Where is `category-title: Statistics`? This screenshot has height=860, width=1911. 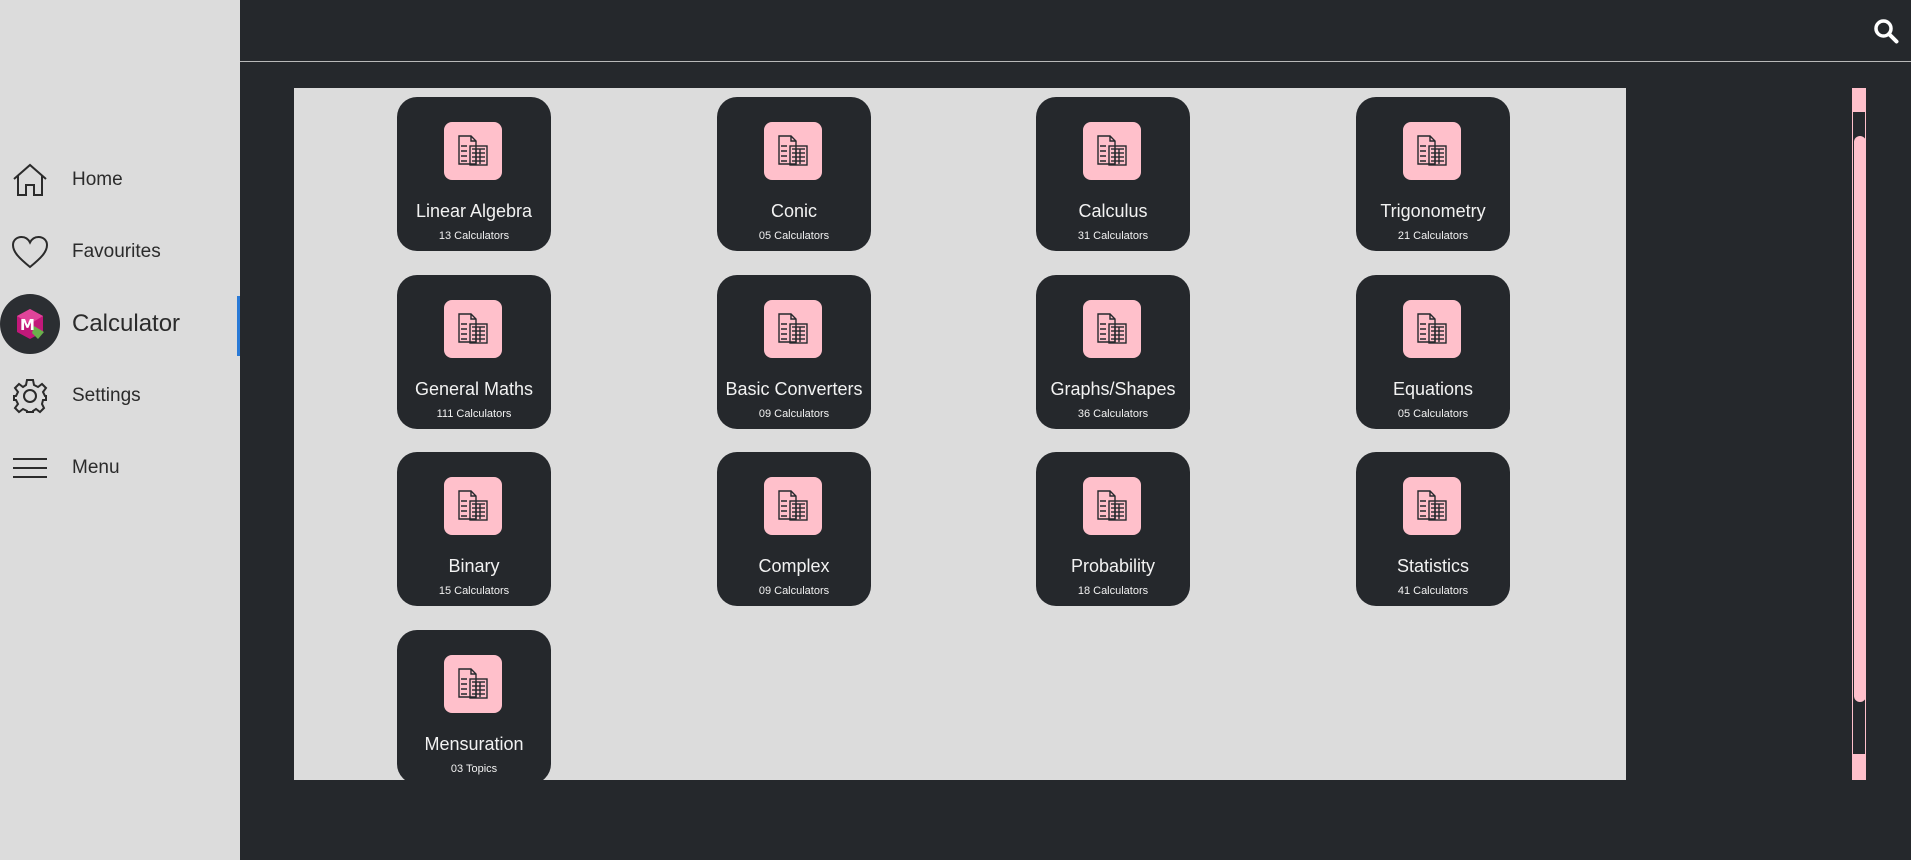 category-title: Statistics is located at coordinates (1433, 566).